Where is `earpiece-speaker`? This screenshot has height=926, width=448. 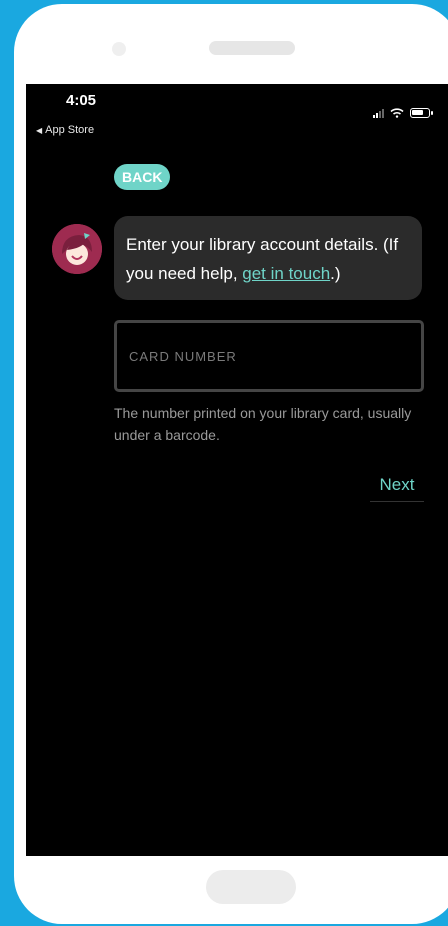 earpiece-speaker is located at coordinates (252, 48).